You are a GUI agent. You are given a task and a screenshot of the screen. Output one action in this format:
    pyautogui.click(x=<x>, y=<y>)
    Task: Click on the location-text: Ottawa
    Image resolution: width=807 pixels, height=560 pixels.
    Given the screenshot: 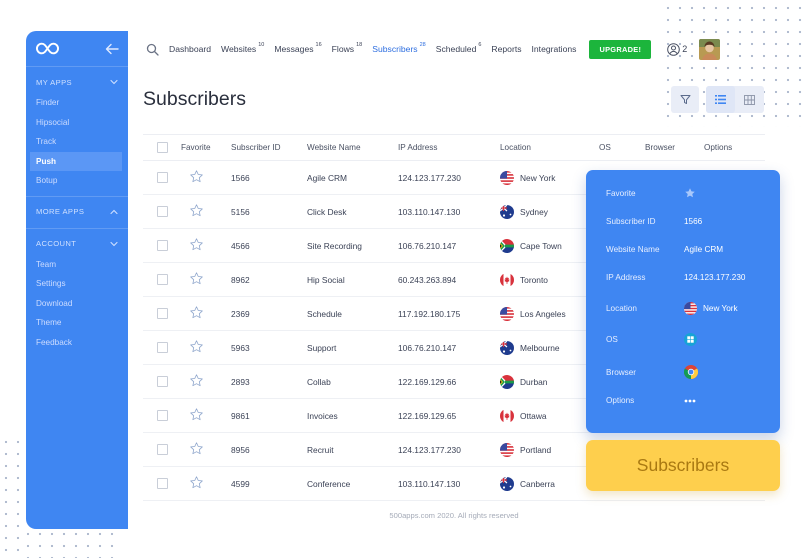 What is the action you would take?
    pyautogui.click(x=533, y=415)
    